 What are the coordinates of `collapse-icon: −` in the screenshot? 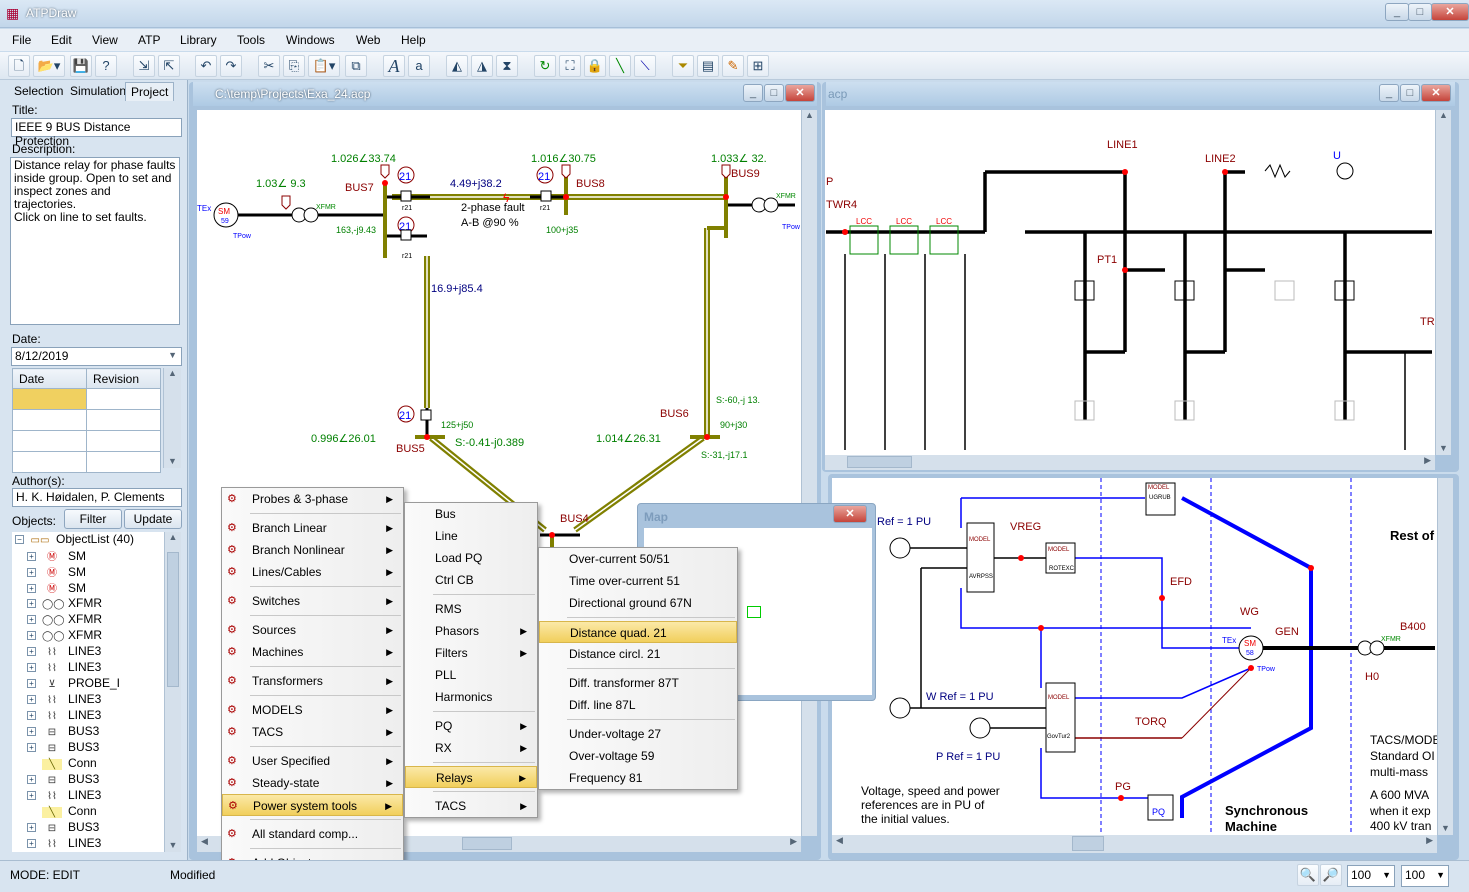 It's located at (19, 540).